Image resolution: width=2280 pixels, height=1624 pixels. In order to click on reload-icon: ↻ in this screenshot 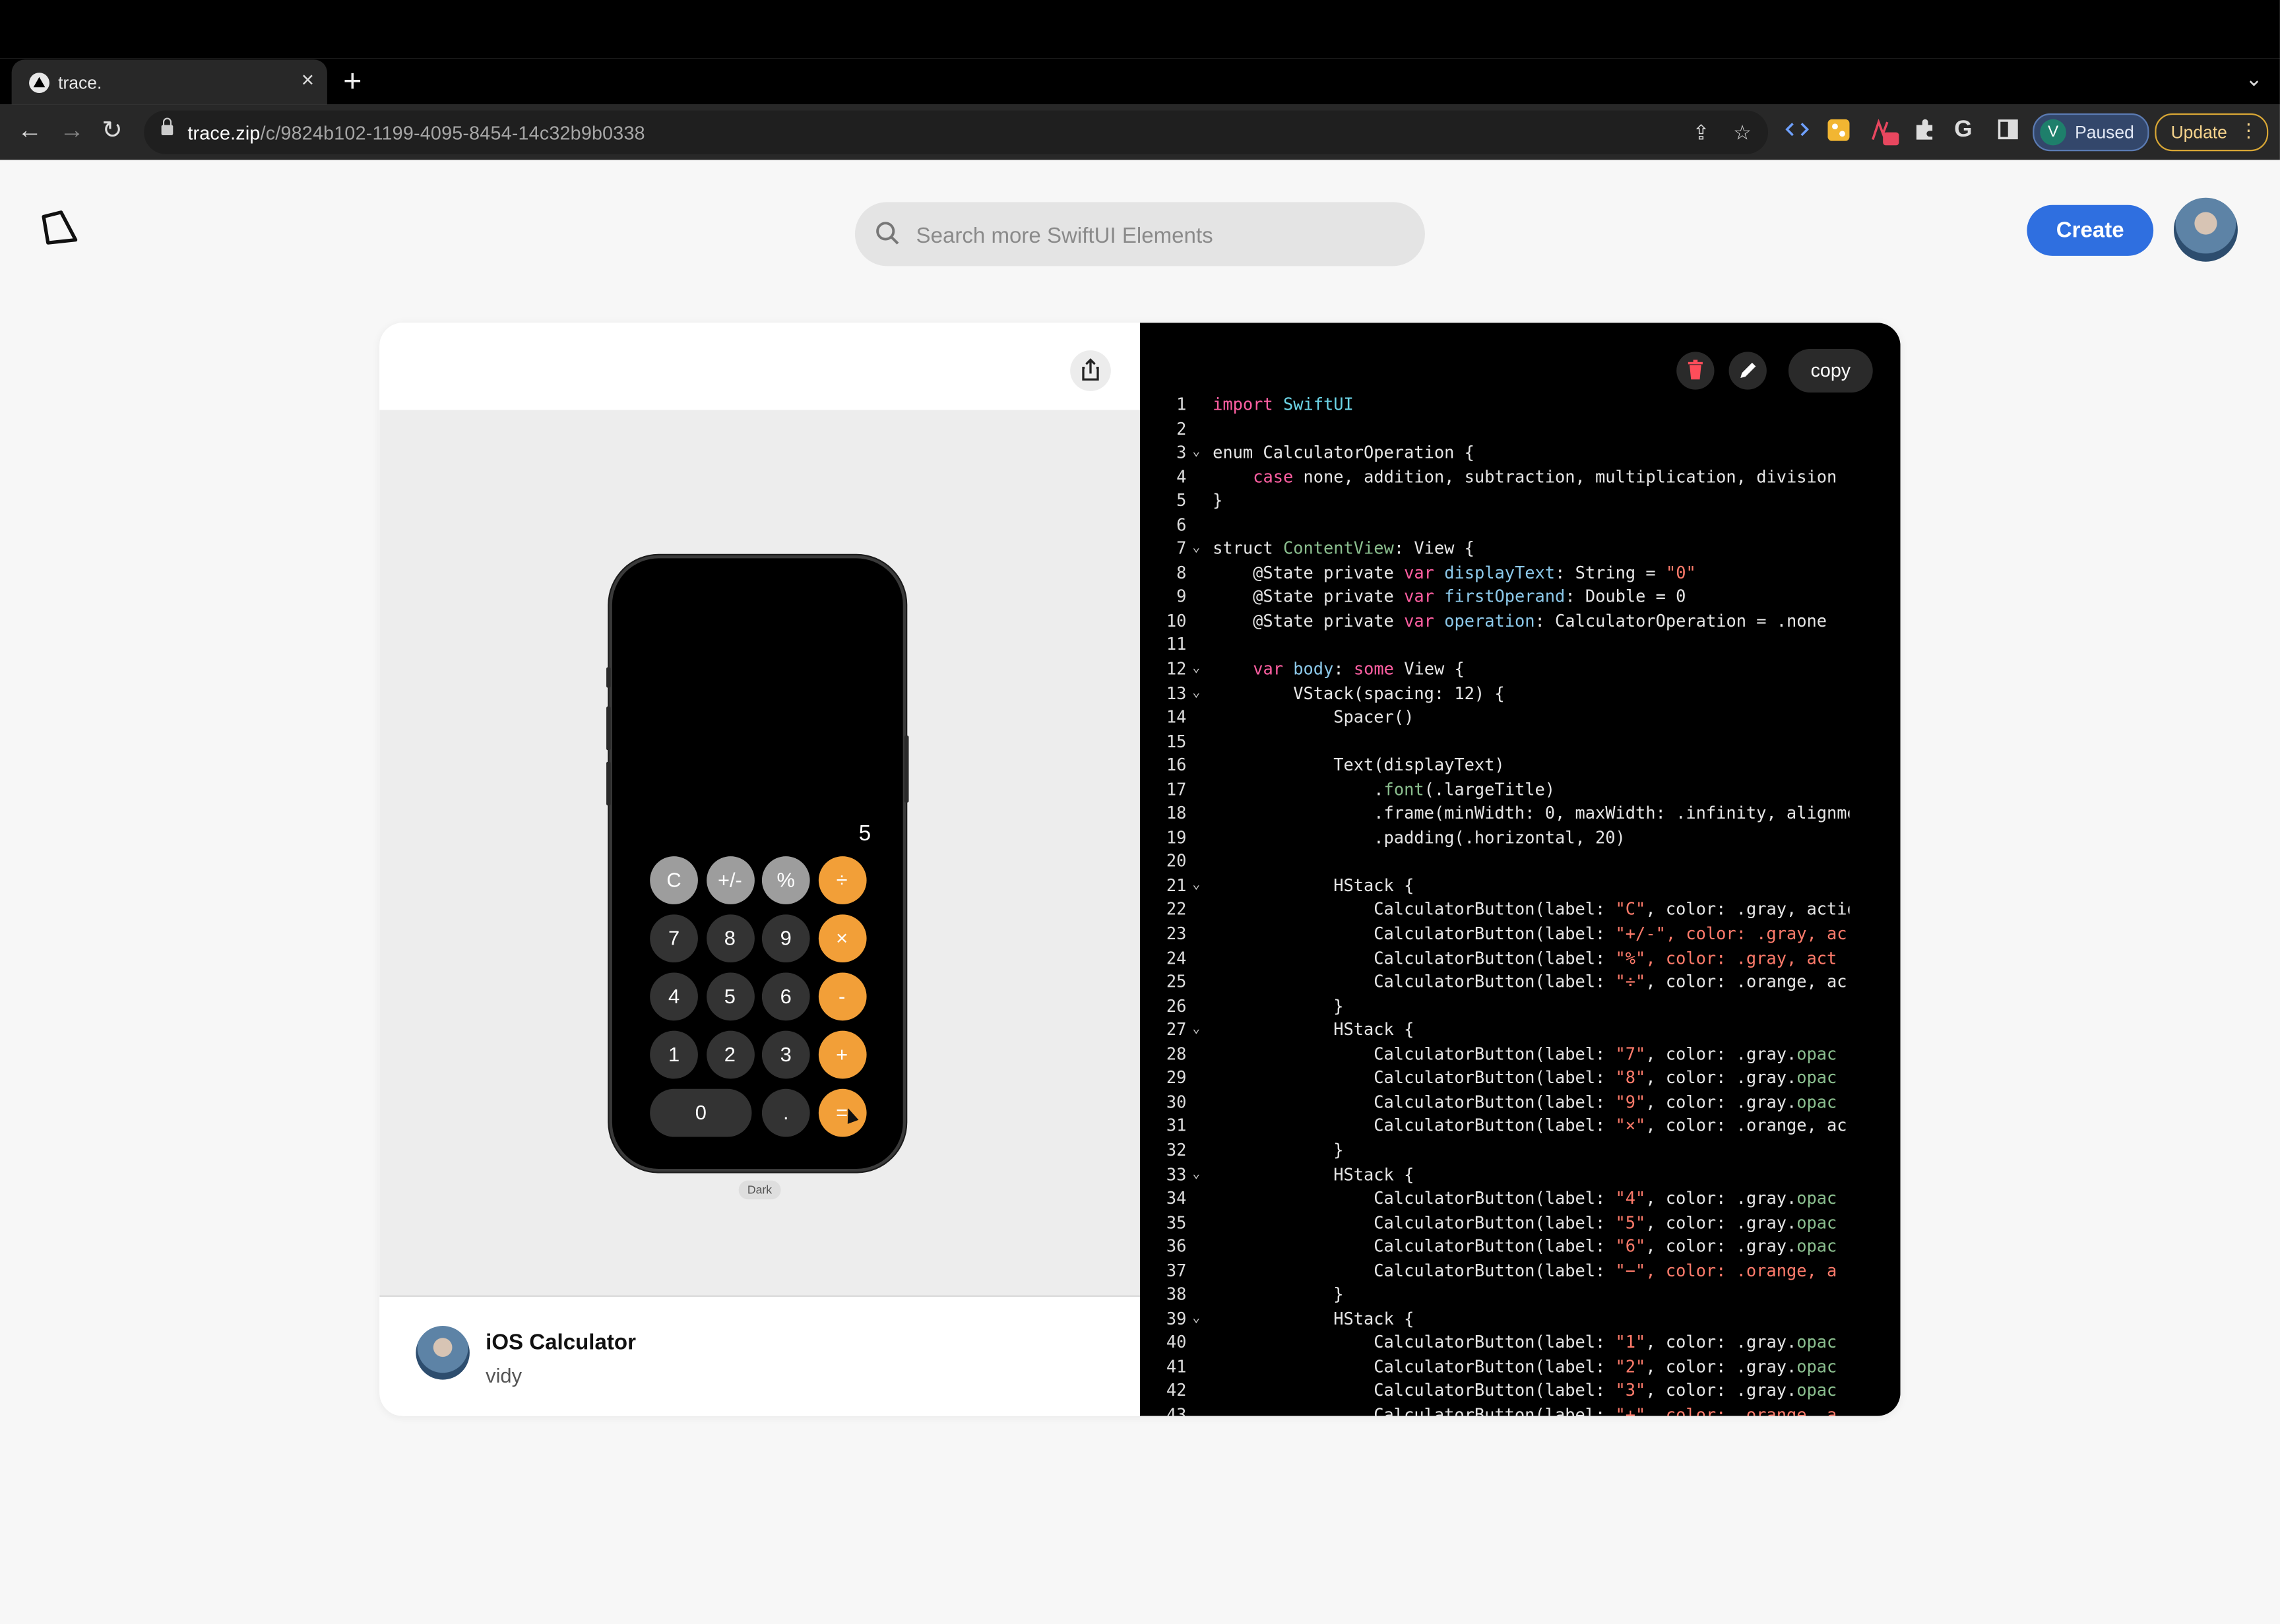, I will do `click(112, 130)`.